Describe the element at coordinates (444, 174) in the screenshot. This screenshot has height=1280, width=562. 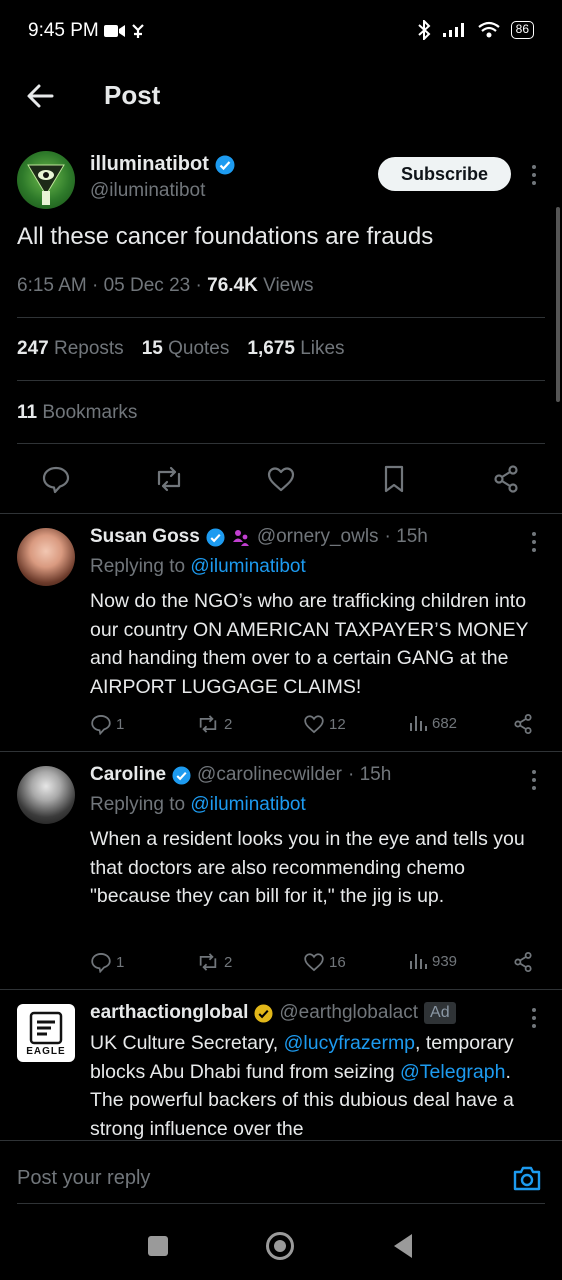
I see `subscribe-button: Subscribe` at that location.